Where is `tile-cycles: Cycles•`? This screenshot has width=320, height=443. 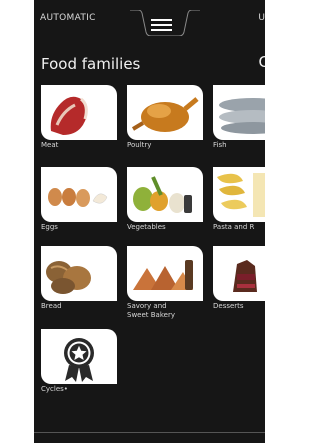 tile-cycles: Cycles• is located at coordinates (79, 361).